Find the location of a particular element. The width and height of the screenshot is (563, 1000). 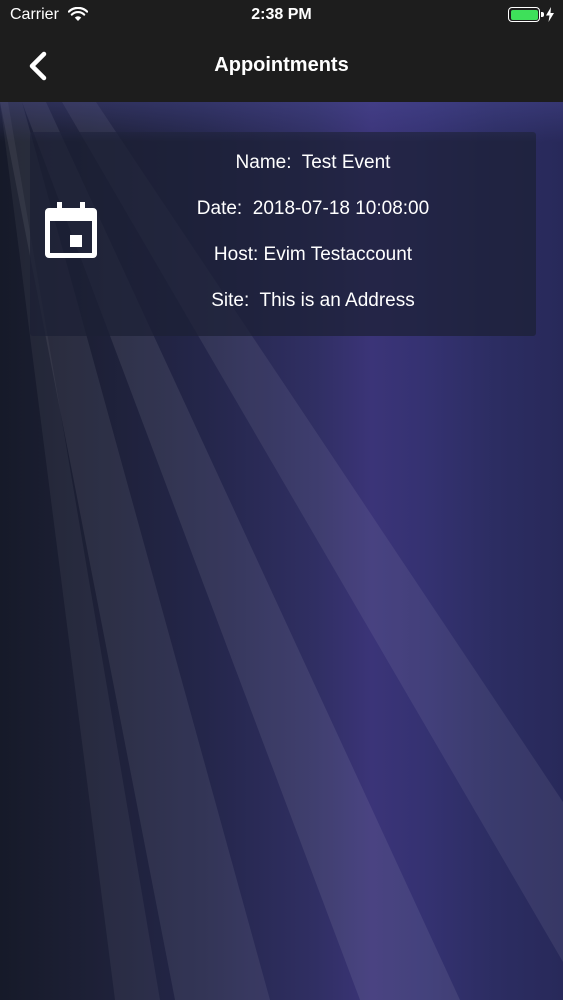

status-bar: Carrier 2:38 PM is located at coordinates (281, 15).